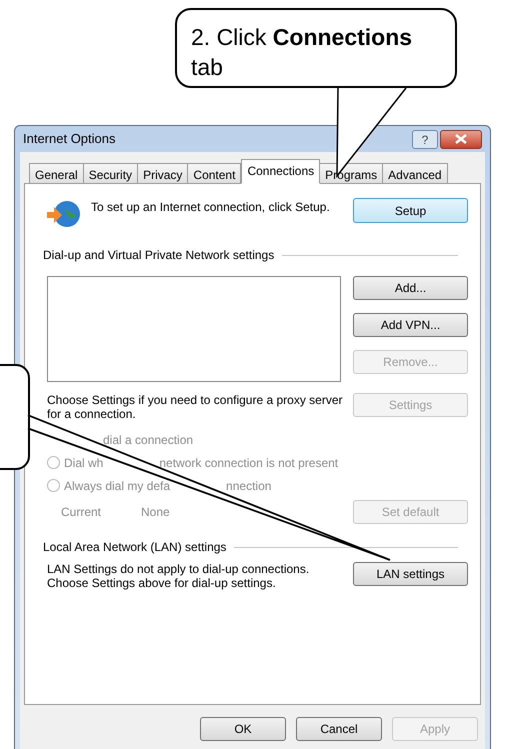  What do you see at coordinates (425, 139) in the screenshot?
I see `help-button: ?` at bounding box center [425, 139].